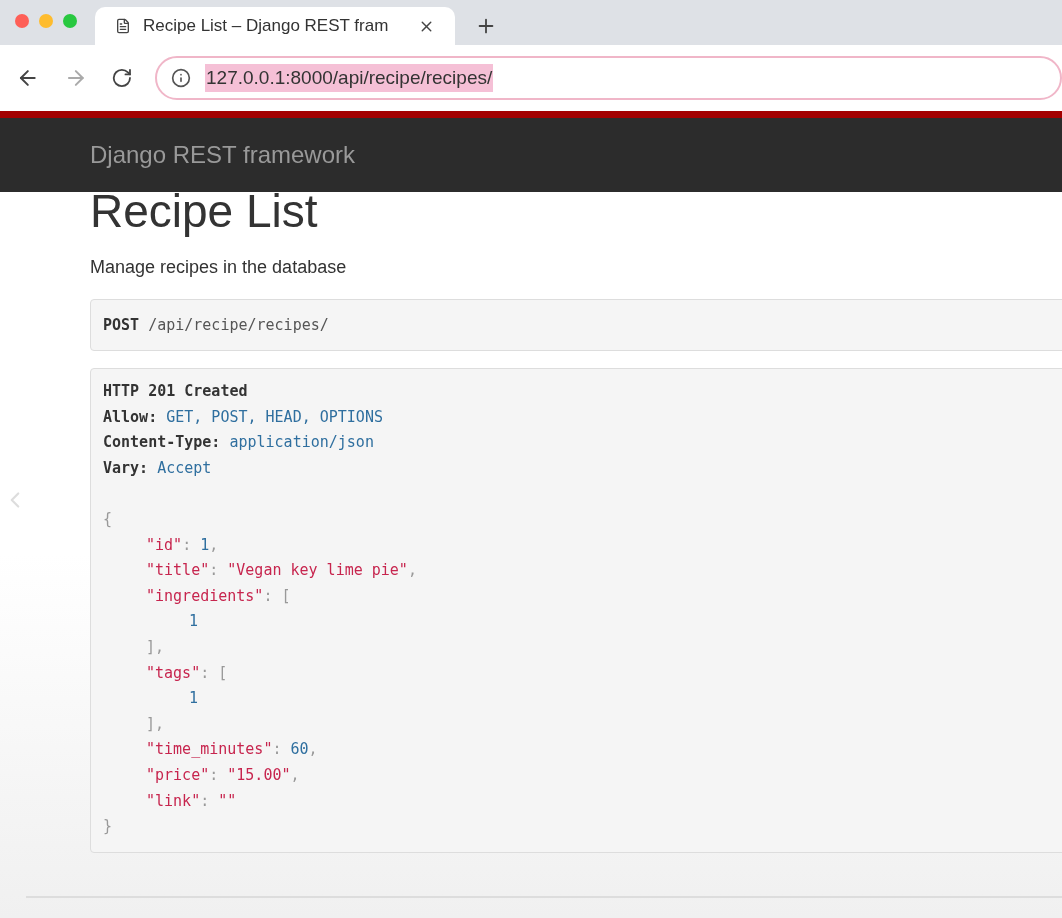 The width and height of the screenshot is (1062, 918). Describe the element at coordinates (157, 468) in the screenshot. I see `response-header: Vary: Accept` at that location.